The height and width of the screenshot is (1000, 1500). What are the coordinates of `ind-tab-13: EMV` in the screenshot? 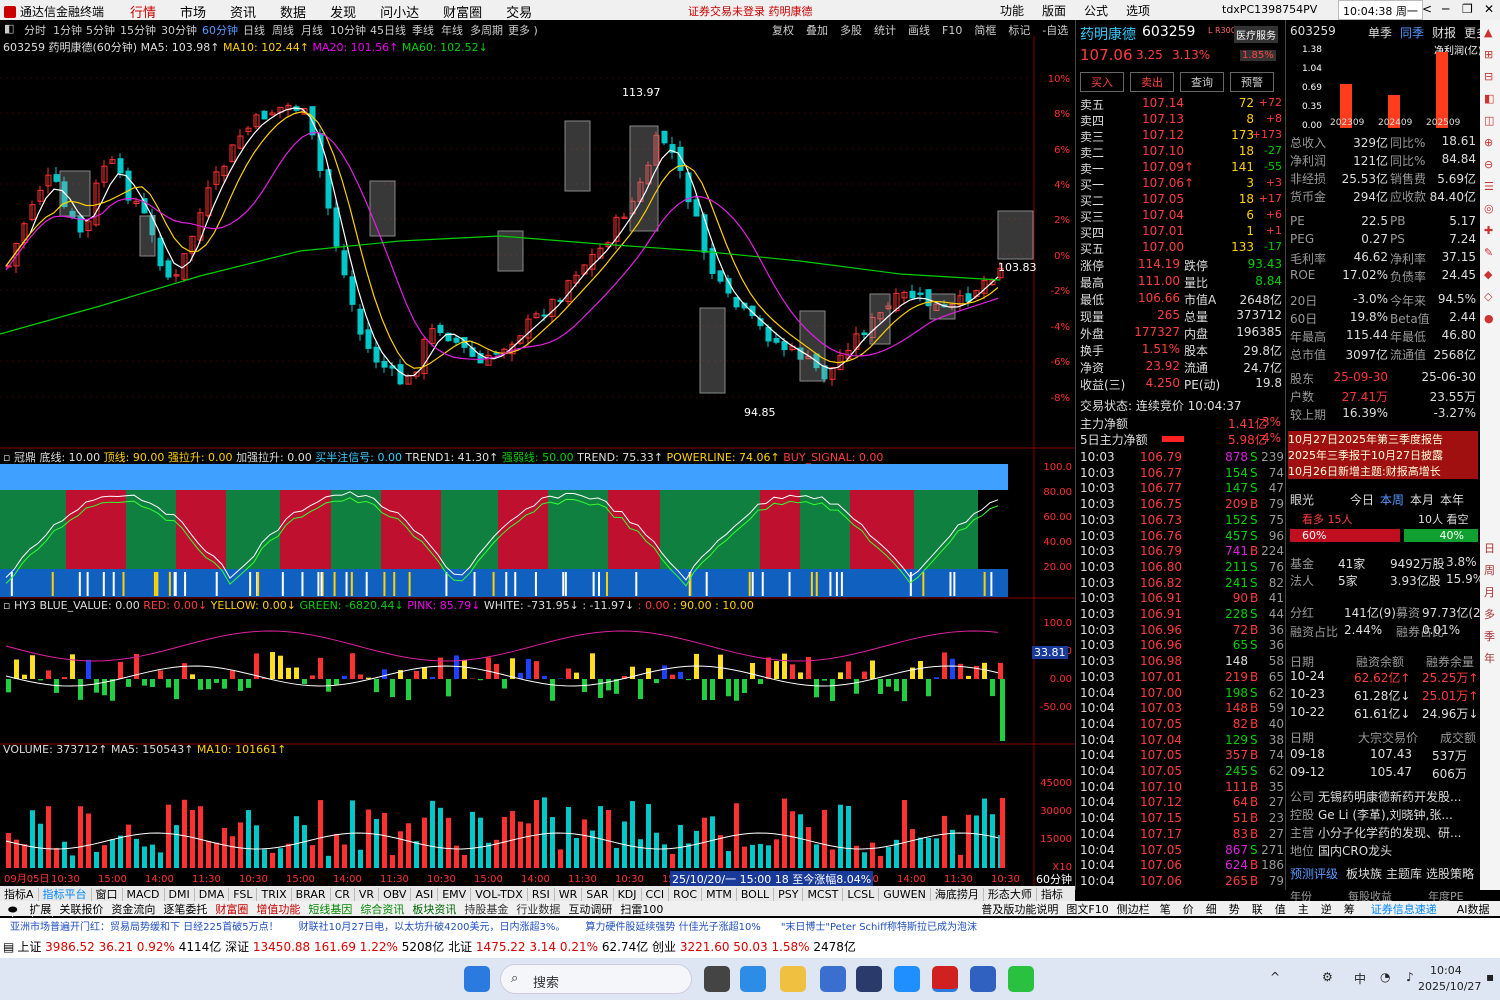 It's located at (455, 894).